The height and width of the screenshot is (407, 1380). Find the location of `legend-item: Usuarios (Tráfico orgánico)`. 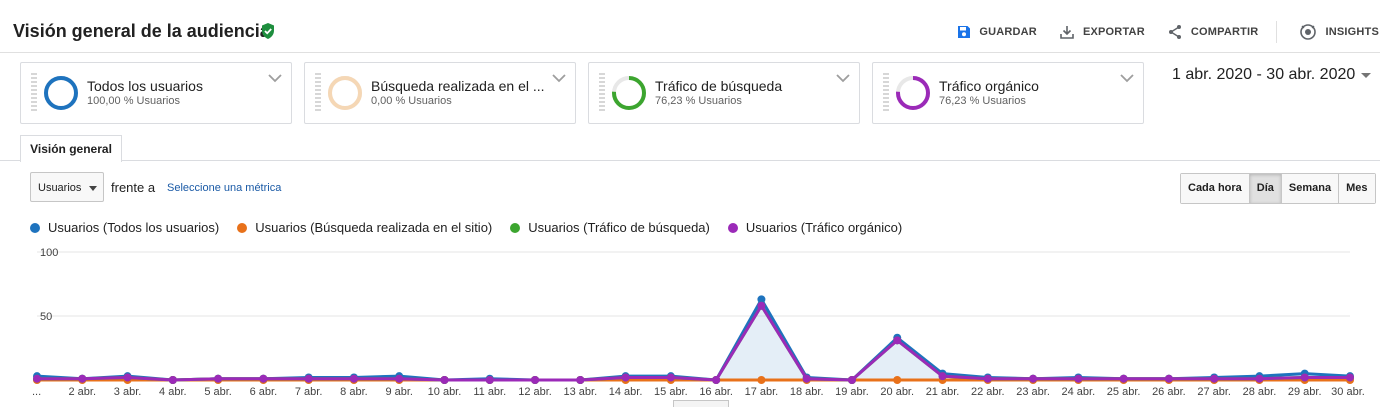

legend-item: Usuarios (Tráfico orgánico) is located at coordinates (815, 227).